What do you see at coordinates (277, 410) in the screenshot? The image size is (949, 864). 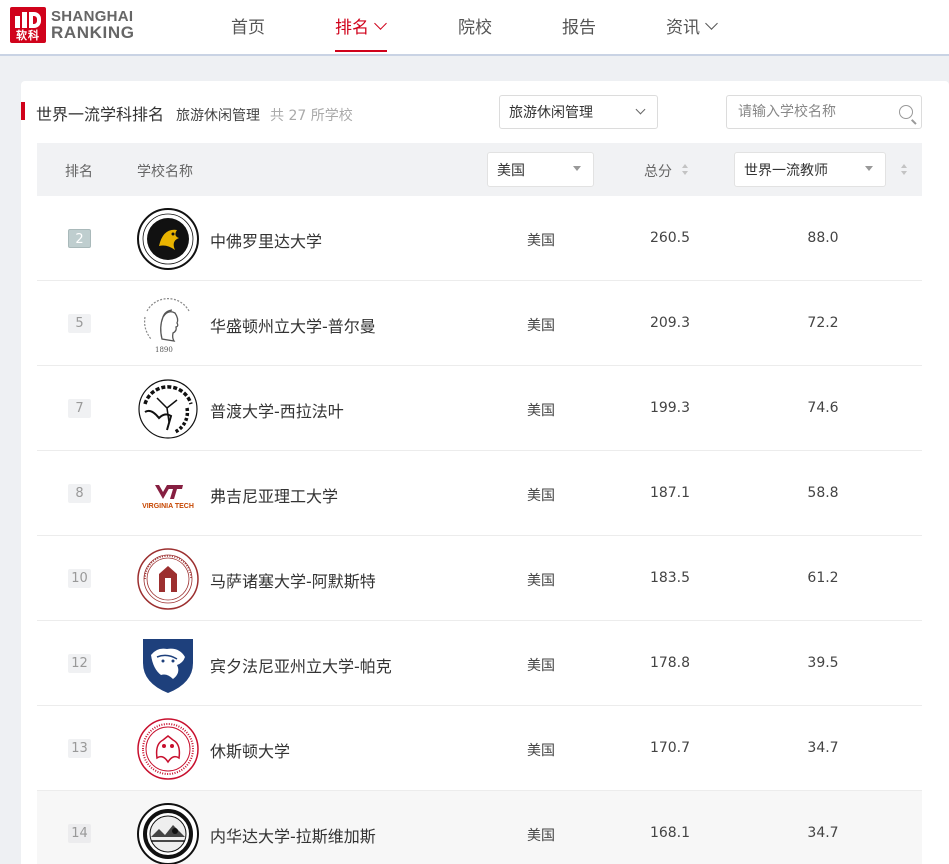 I see `school-name-link: 普渡大学-西拉法叶` at bounding box center [277, 410].